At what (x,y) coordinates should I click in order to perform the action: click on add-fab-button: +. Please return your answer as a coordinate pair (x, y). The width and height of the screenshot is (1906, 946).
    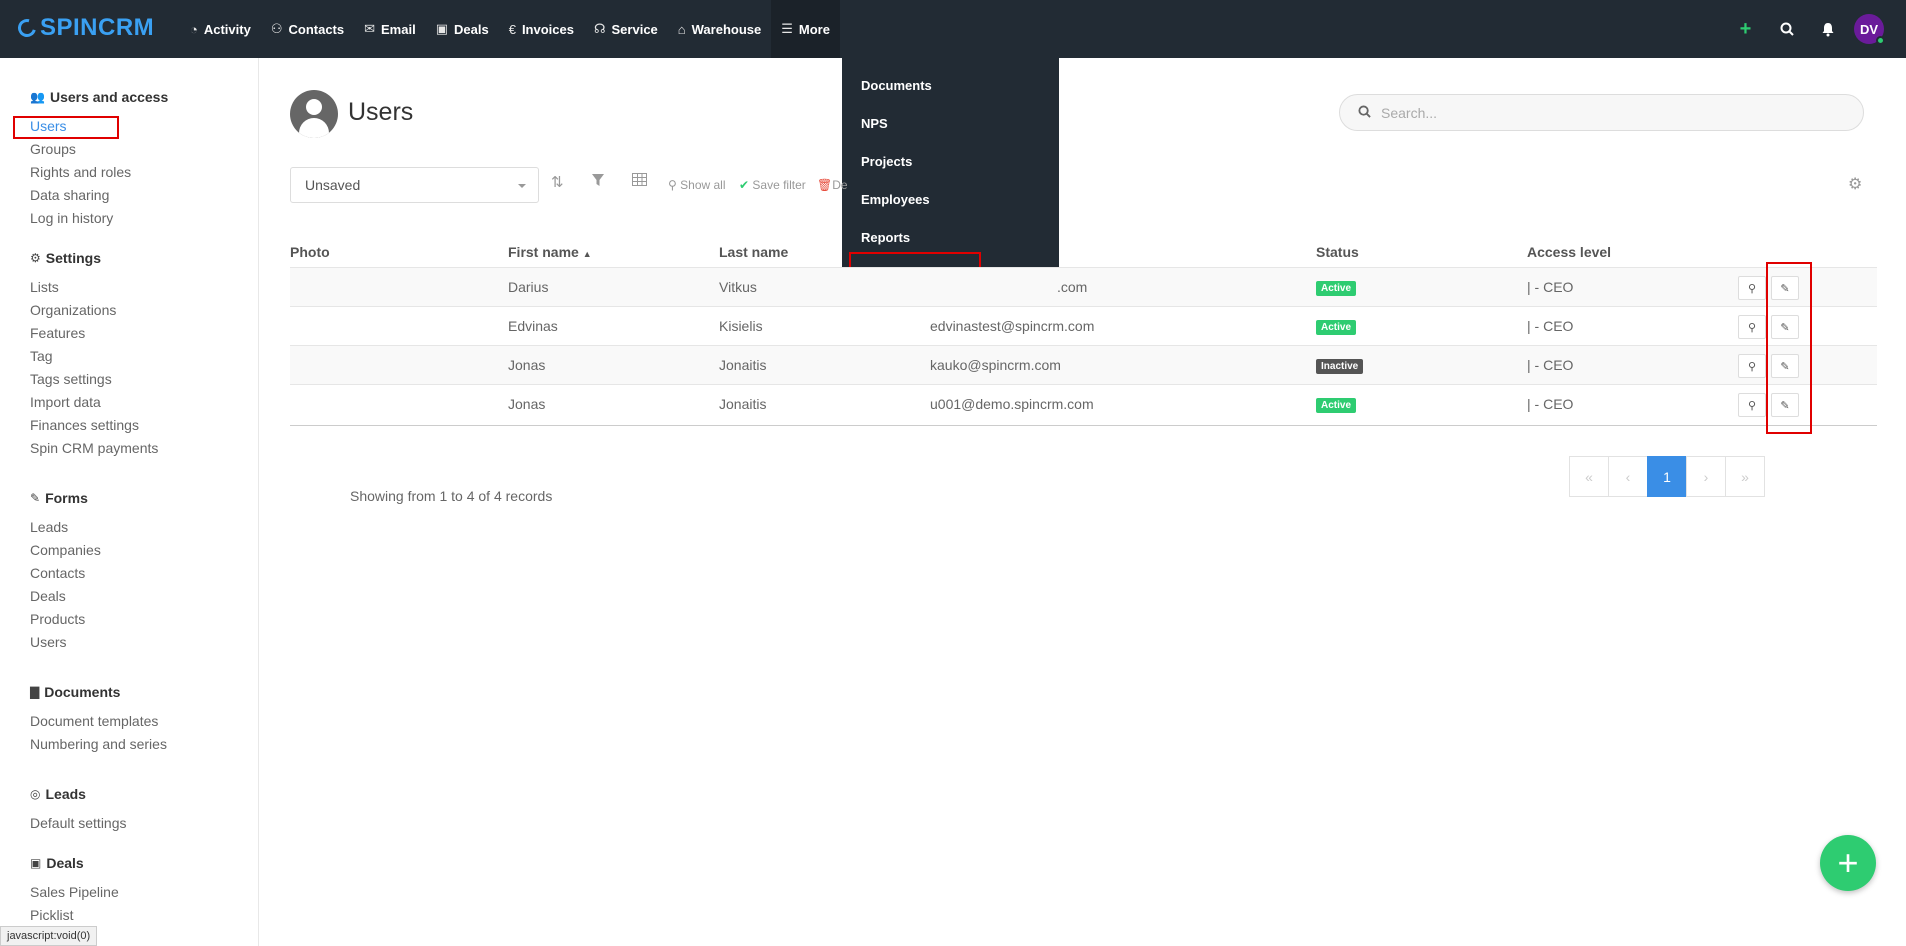
    Looking at the image, I should click on (1848, 863).